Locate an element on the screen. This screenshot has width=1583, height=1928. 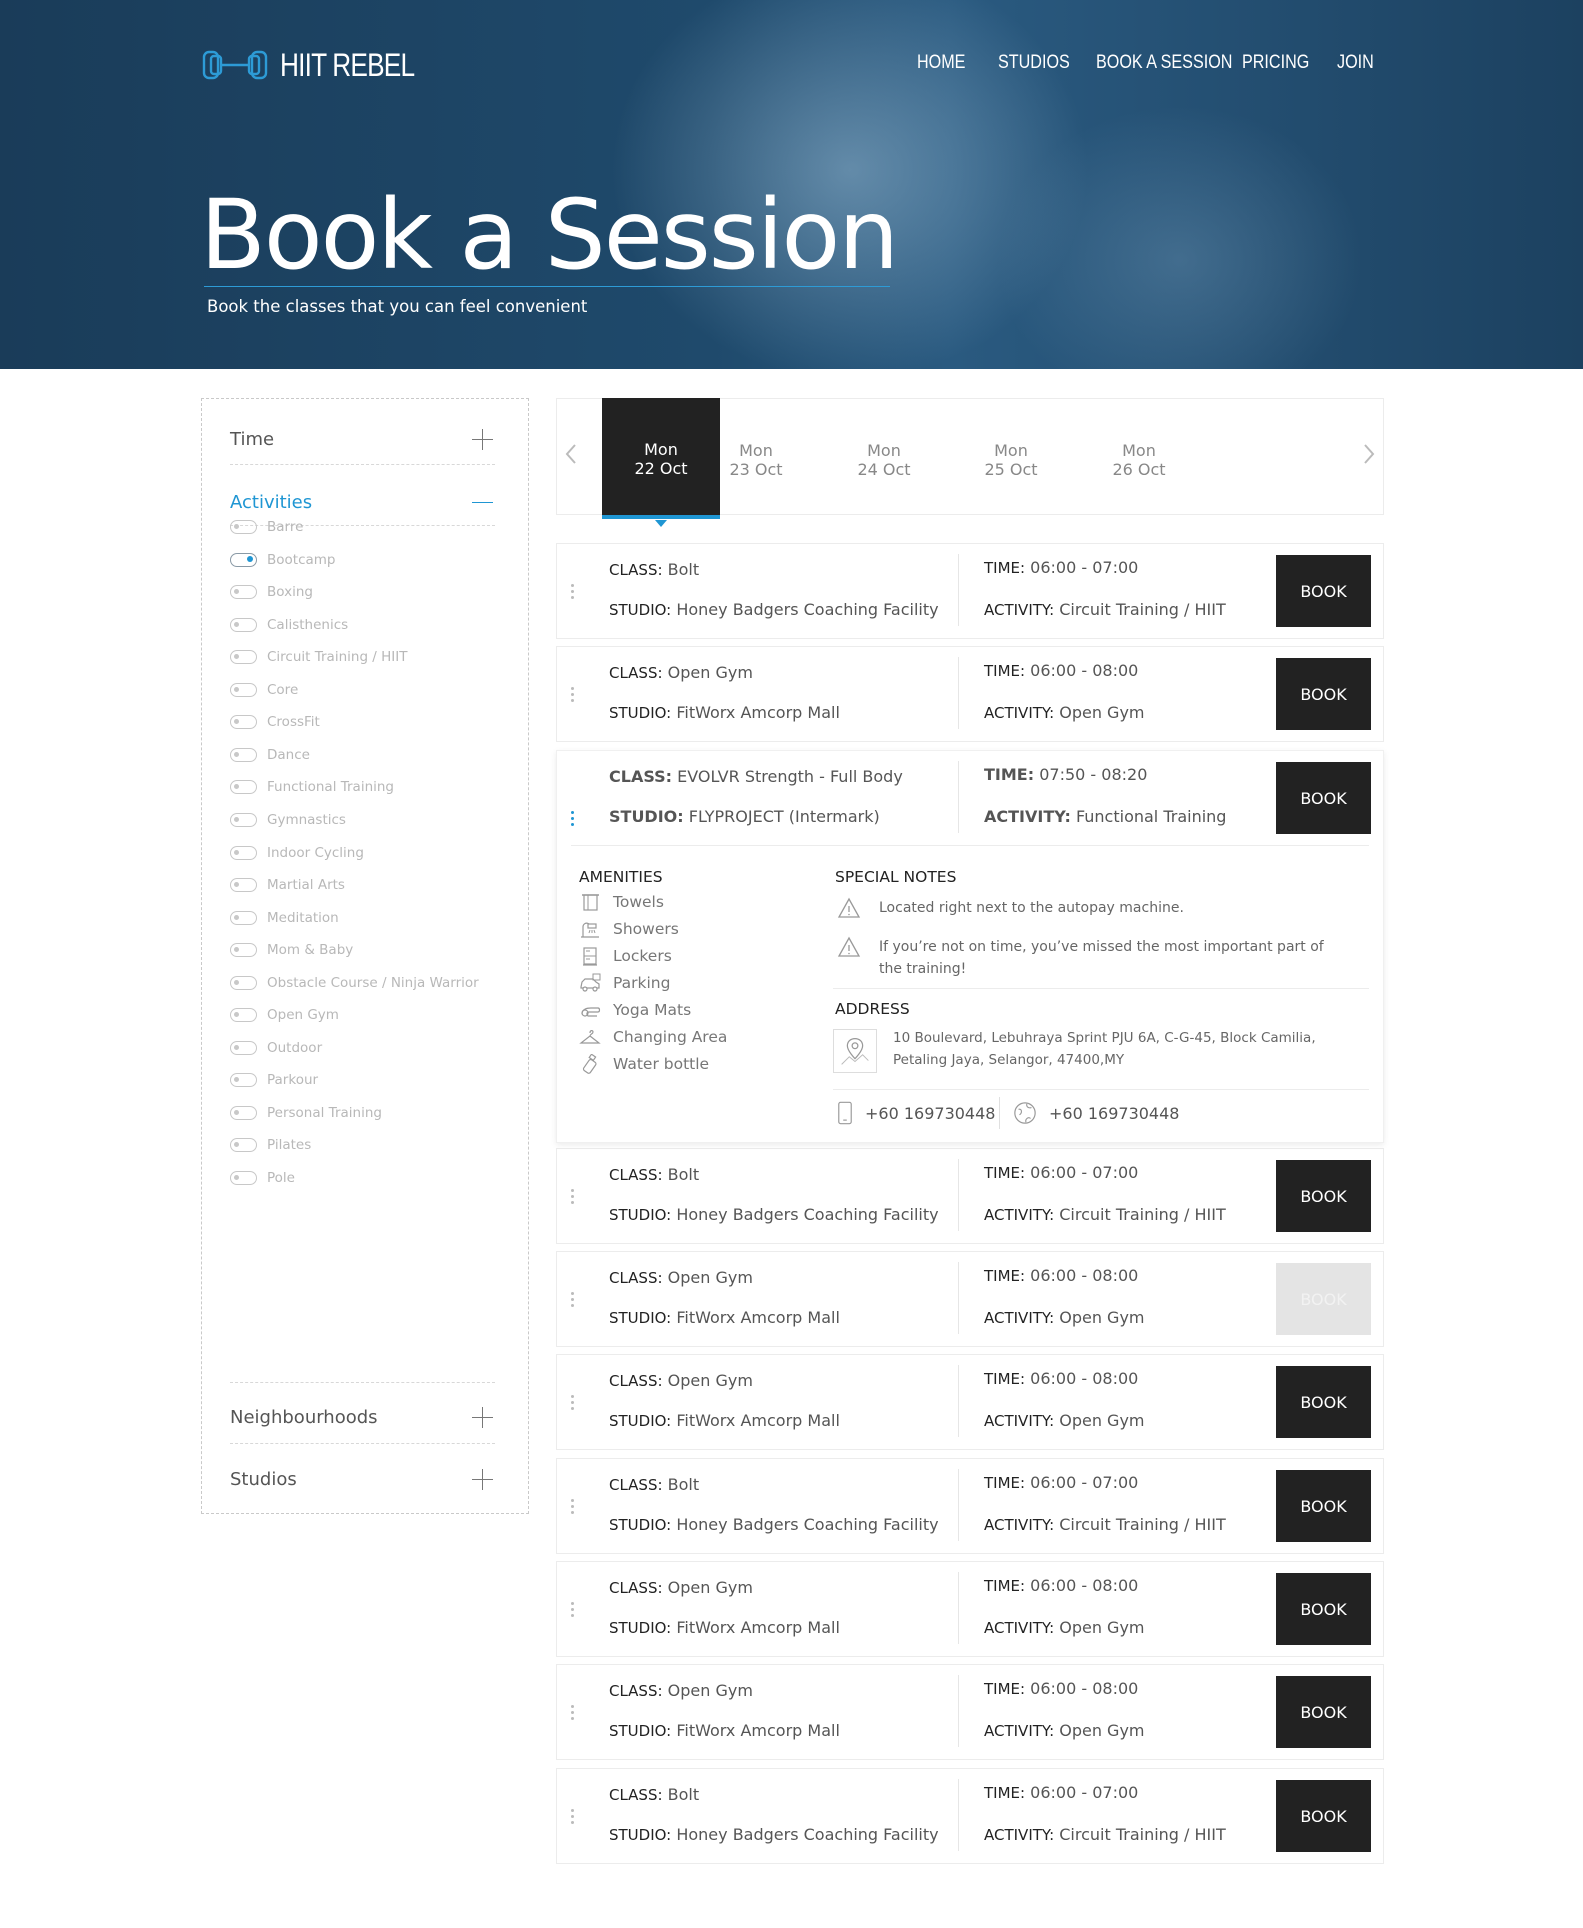
activity-filter-item: Barre is located at coordinates (266, 527).